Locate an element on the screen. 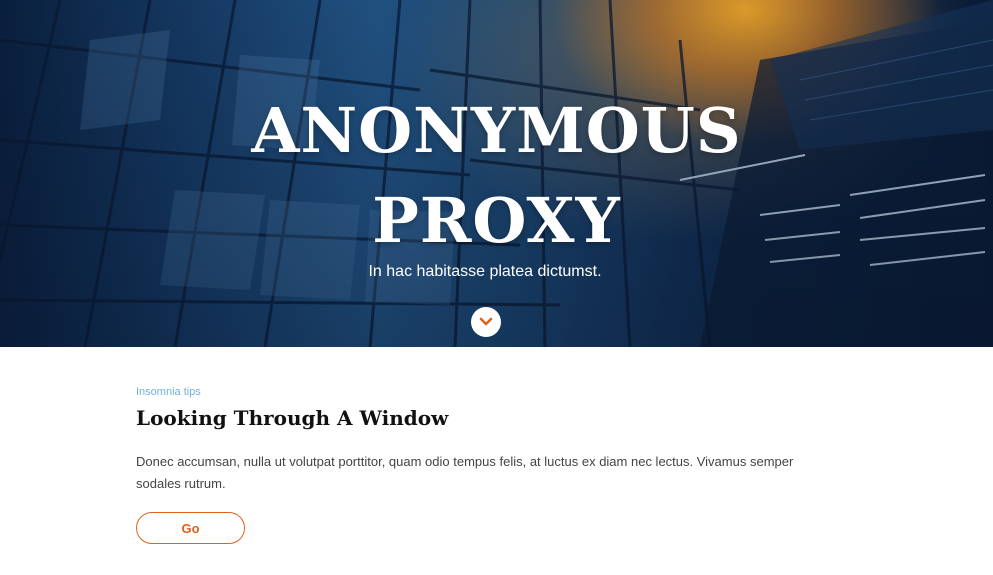 The image size is (993, 575). hero-subtitle: In hac habitasse platea dictumst. is located at coordinates (485, 271).